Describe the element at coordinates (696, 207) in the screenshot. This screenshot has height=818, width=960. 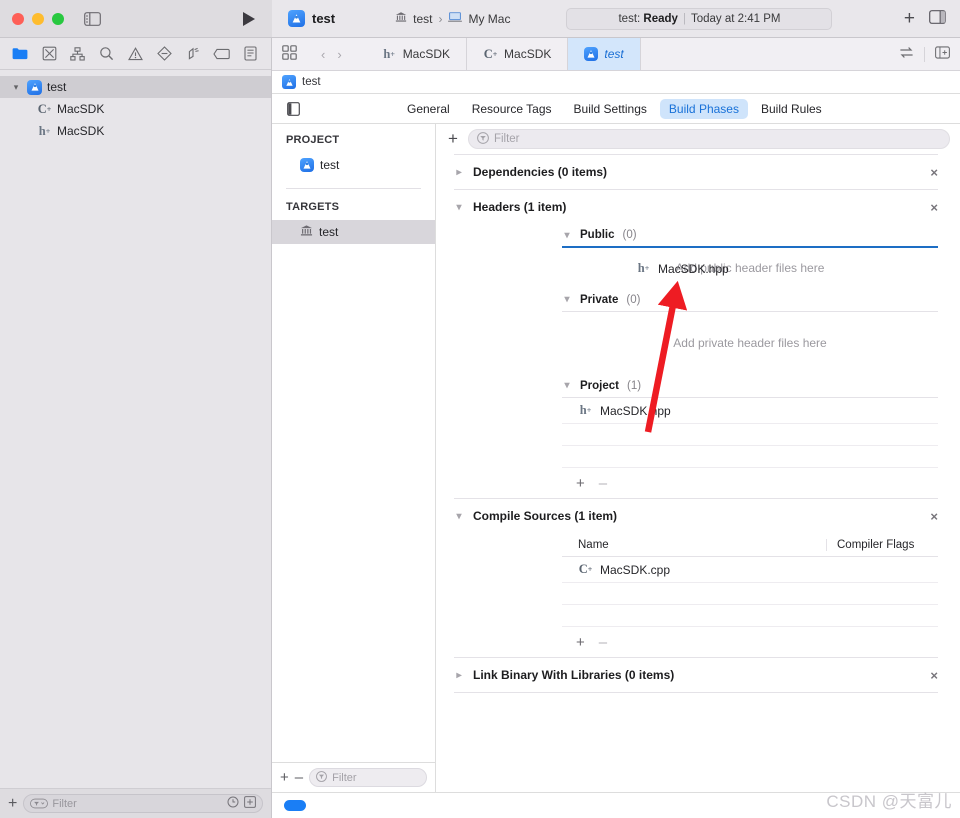
I see `phase-header: ▾ Headers (1 item) ×` at that location.